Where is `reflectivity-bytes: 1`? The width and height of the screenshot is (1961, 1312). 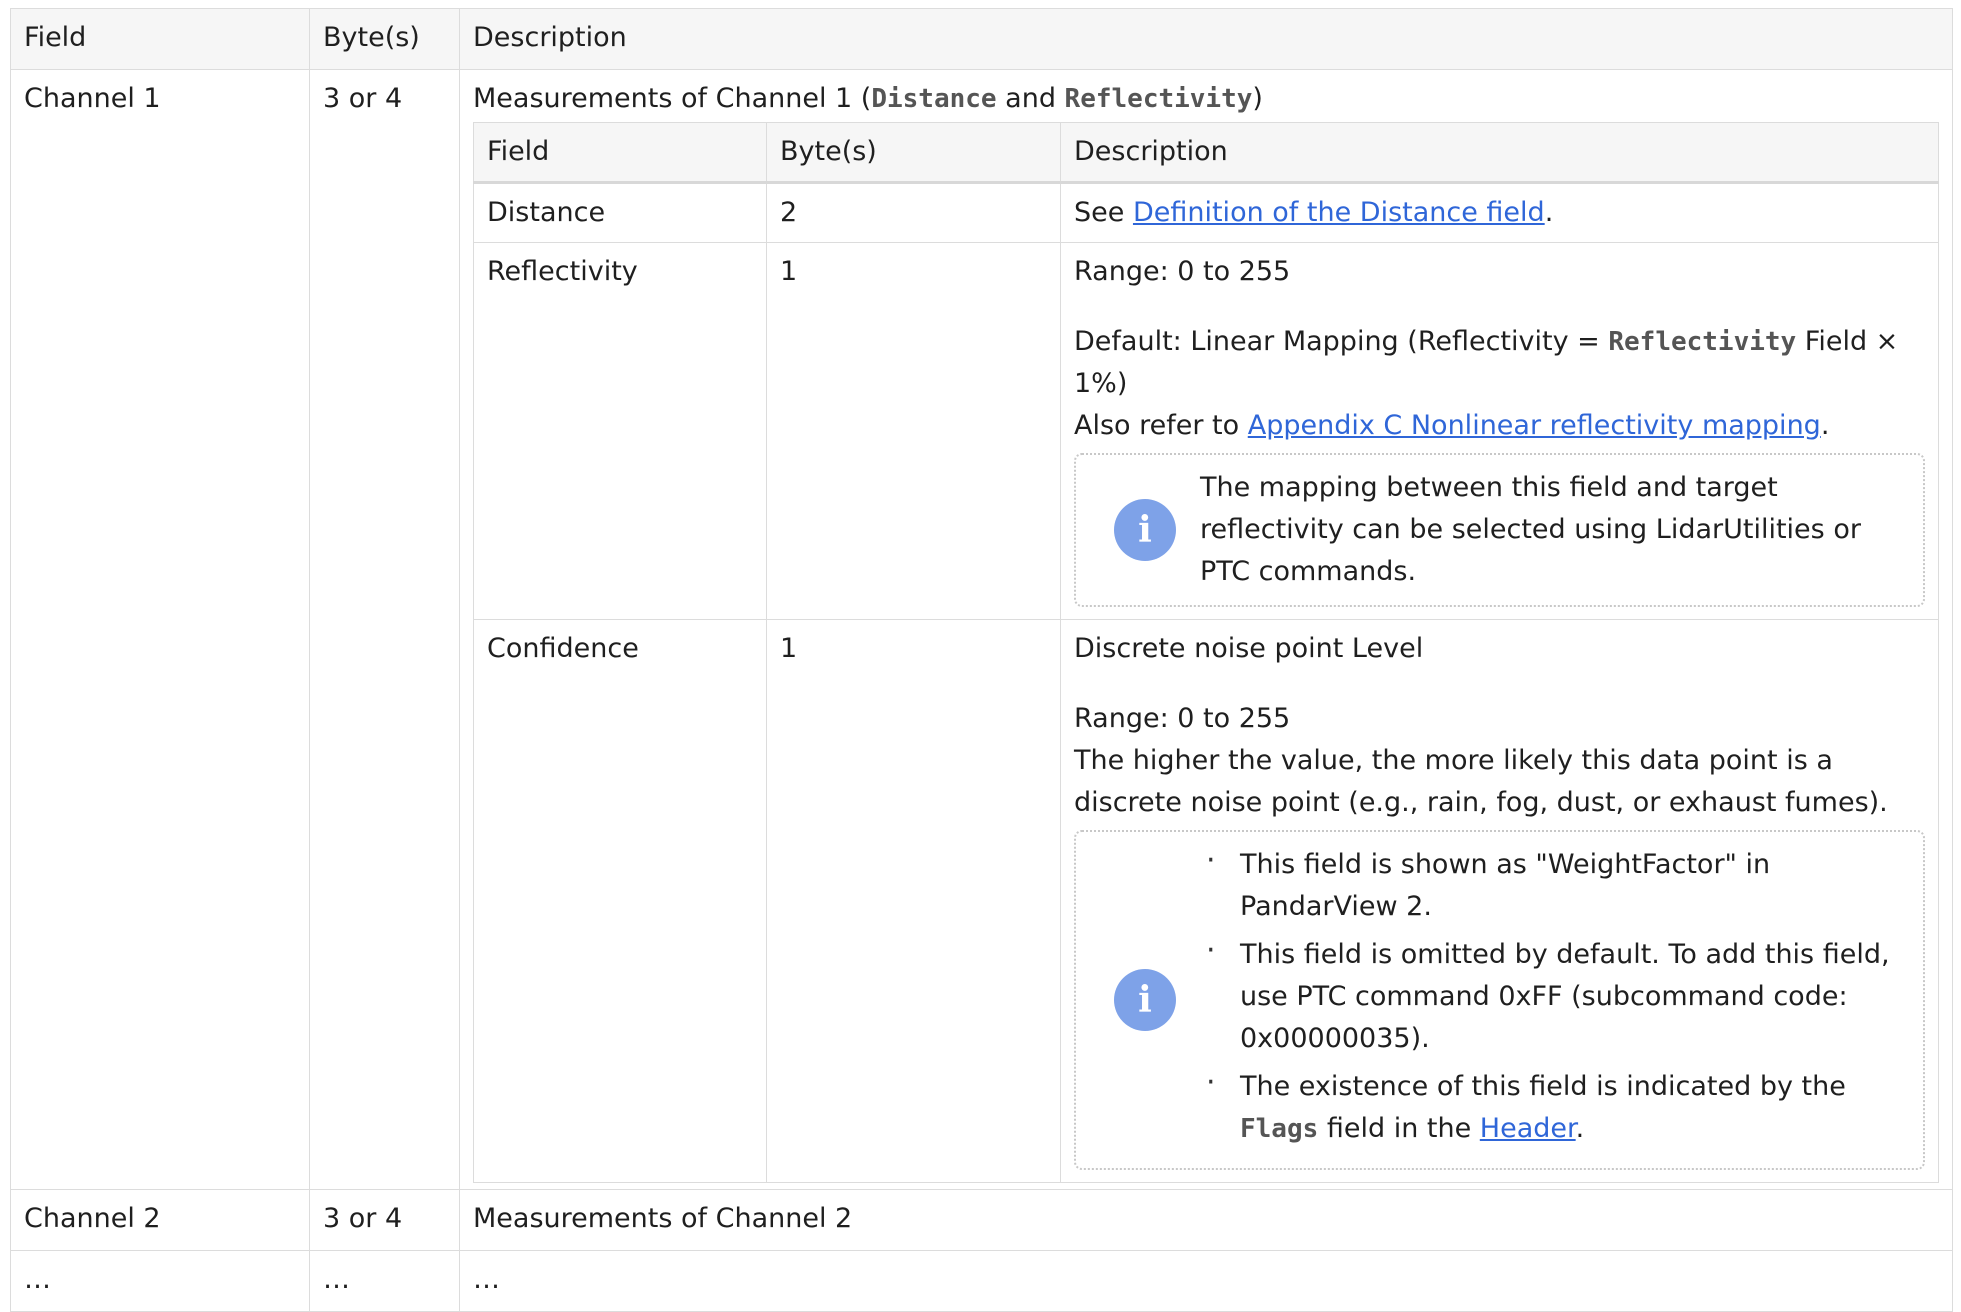
reflectivity-bytes: 1 is located at coordinates (913, 431).